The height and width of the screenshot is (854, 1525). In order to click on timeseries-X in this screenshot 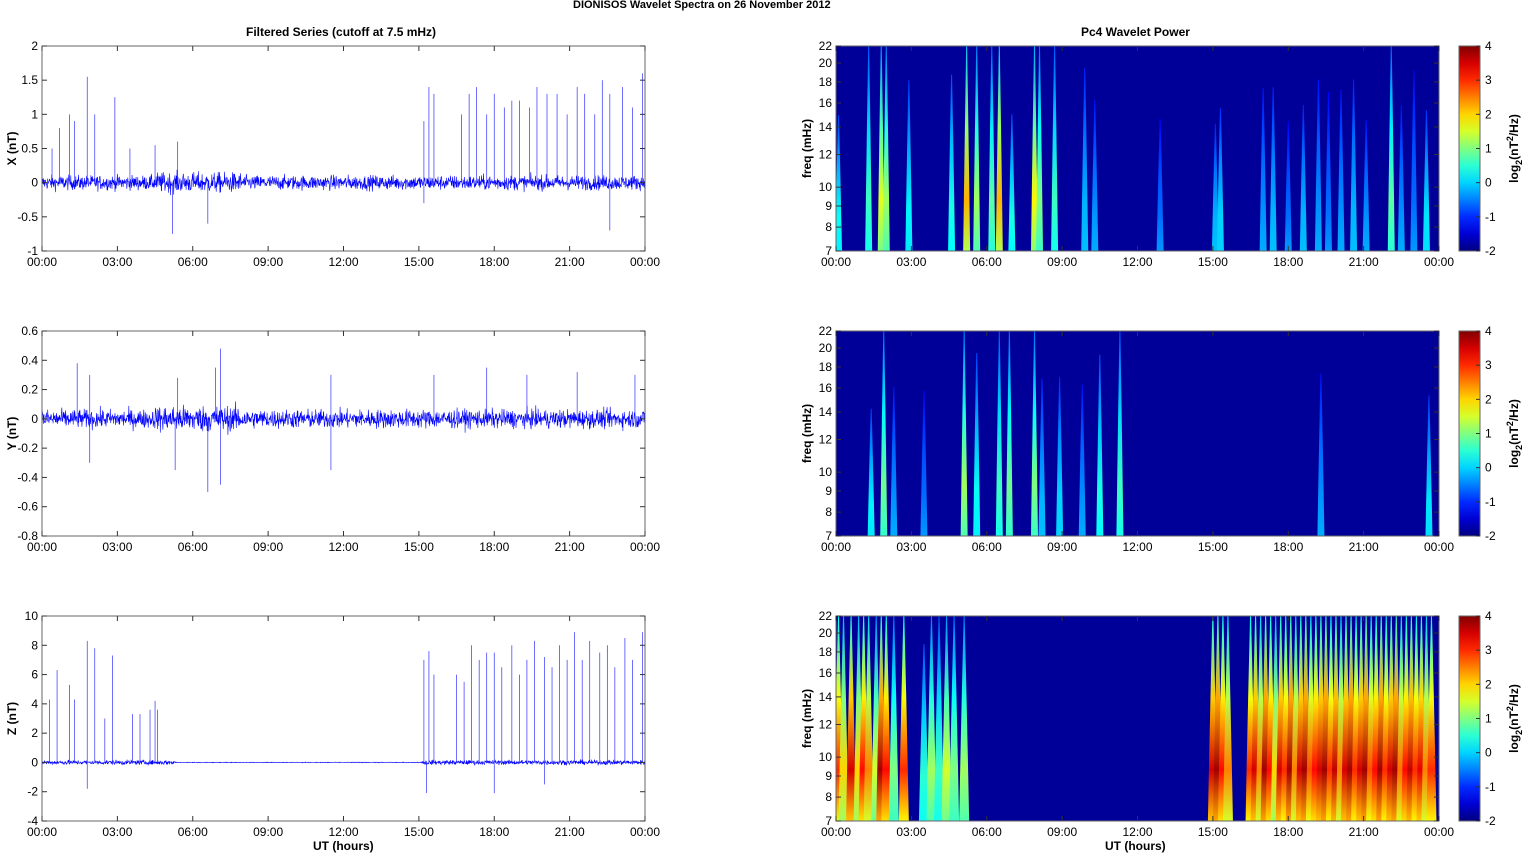, I will do `click(343, 148)`.